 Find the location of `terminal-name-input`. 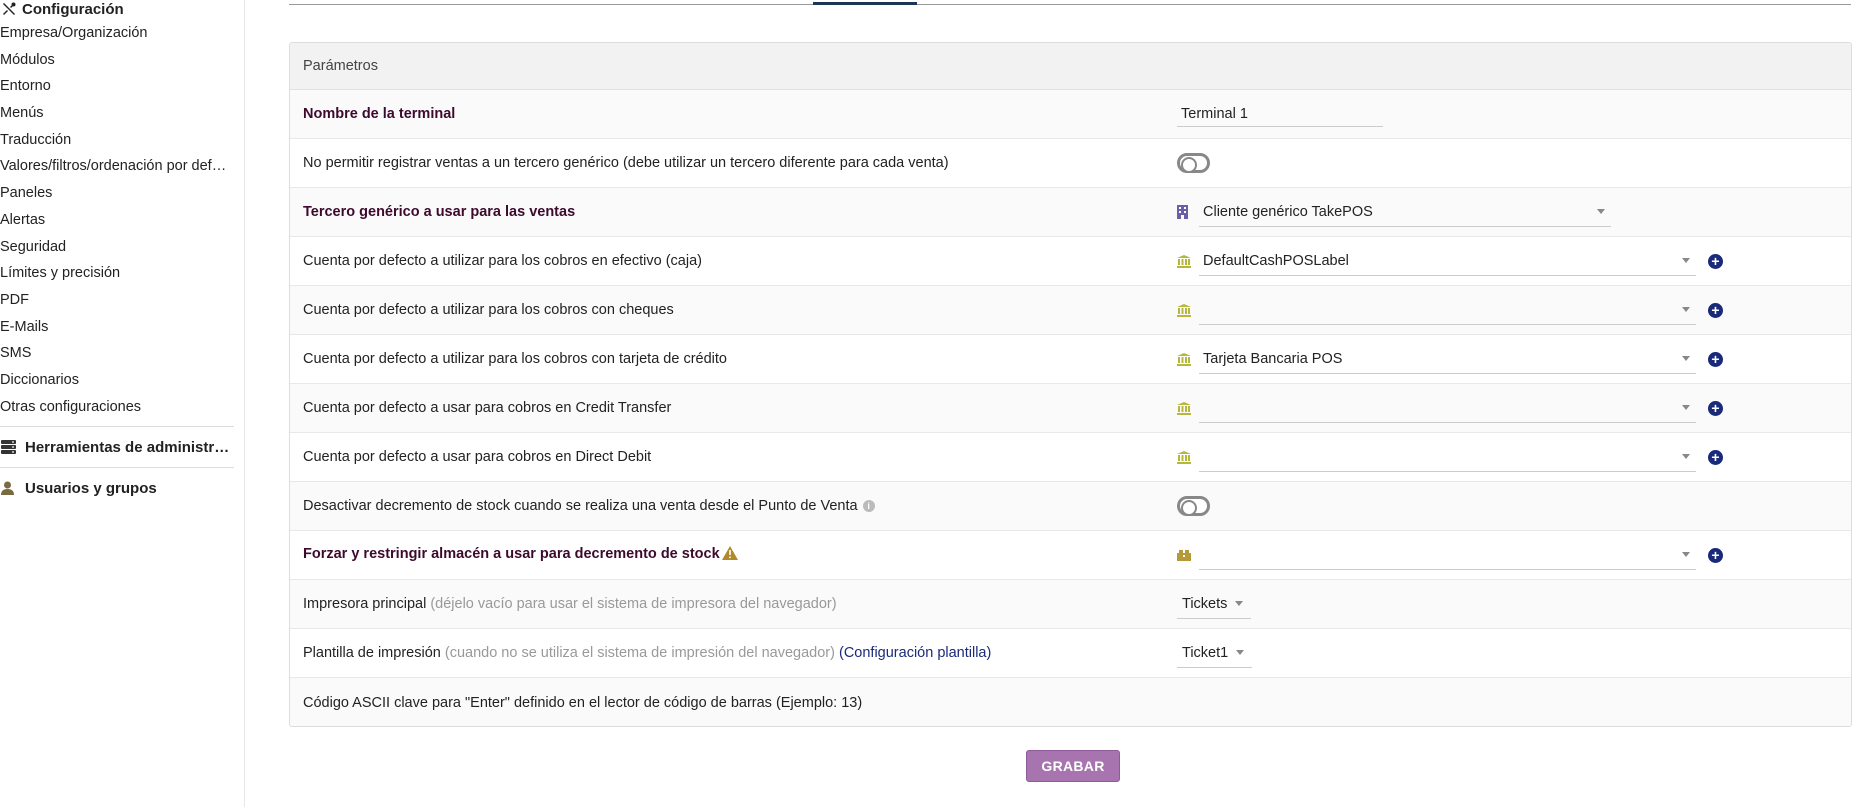

terminal-name-input is located at coordinates (1280, 114).